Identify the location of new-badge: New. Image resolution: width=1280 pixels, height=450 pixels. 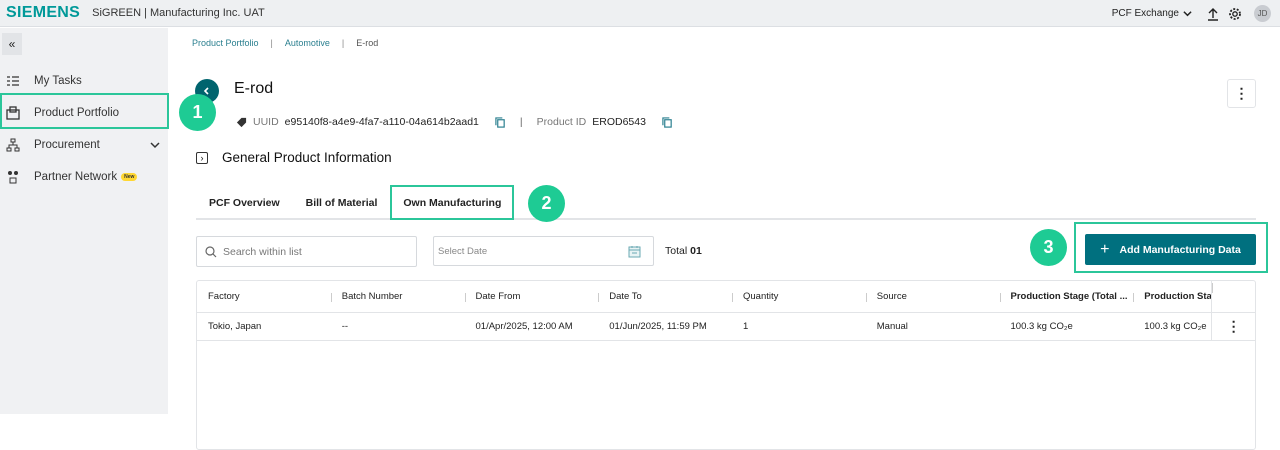
(129, 177).